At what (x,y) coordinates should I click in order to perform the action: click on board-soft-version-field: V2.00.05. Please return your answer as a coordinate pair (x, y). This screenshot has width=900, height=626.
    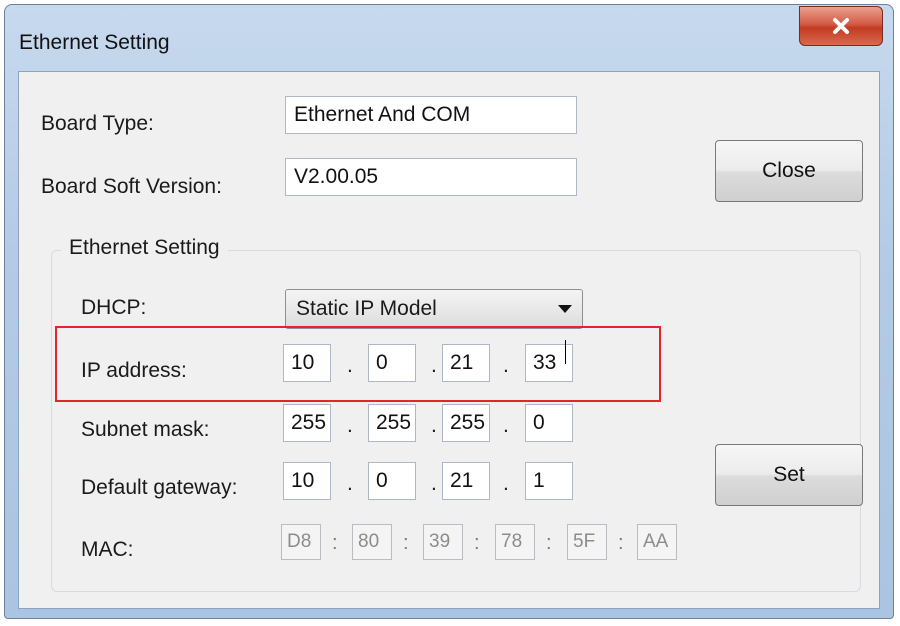
    Looking at the image, I should click on (431, 177).